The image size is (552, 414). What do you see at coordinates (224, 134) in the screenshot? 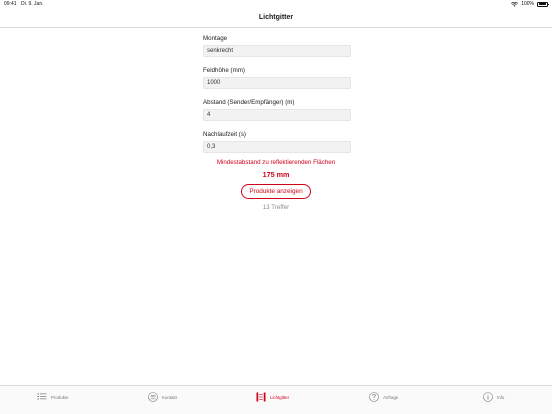
I see `field-label-nachlaufzeit: Nachlaufzeit (s)` at bounding box center [224, 134].